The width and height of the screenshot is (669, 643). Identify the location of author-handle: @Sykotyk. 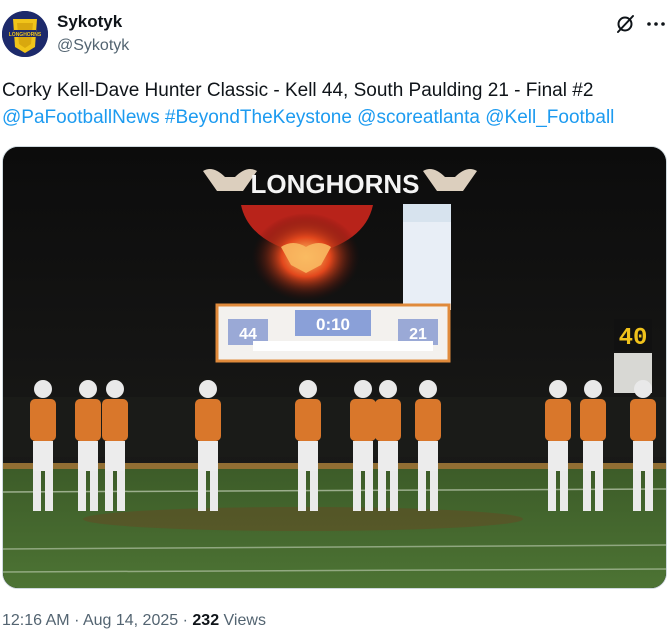
(93, 46).